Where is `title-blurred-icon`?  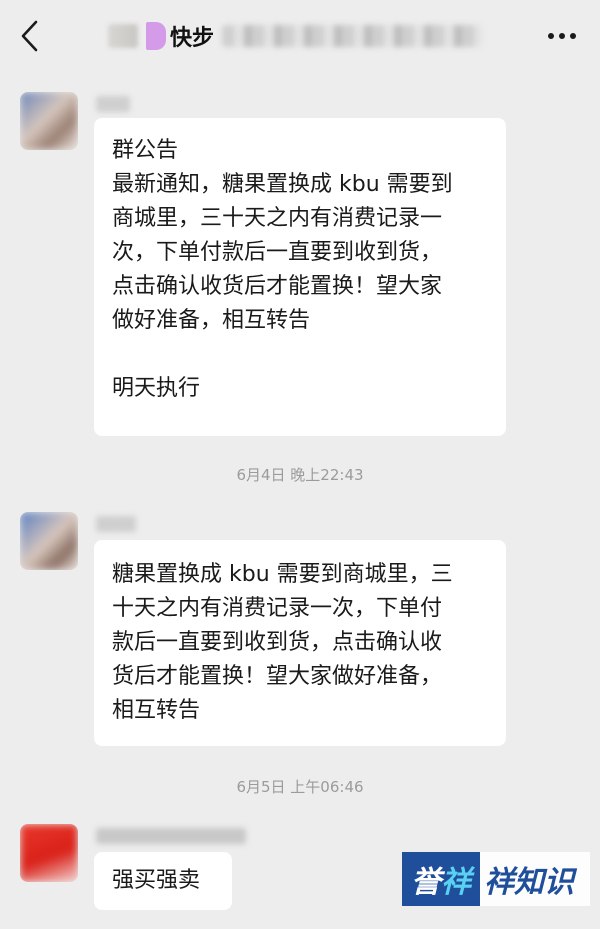
title-blurred-icon is located at coordinates (123, 36).